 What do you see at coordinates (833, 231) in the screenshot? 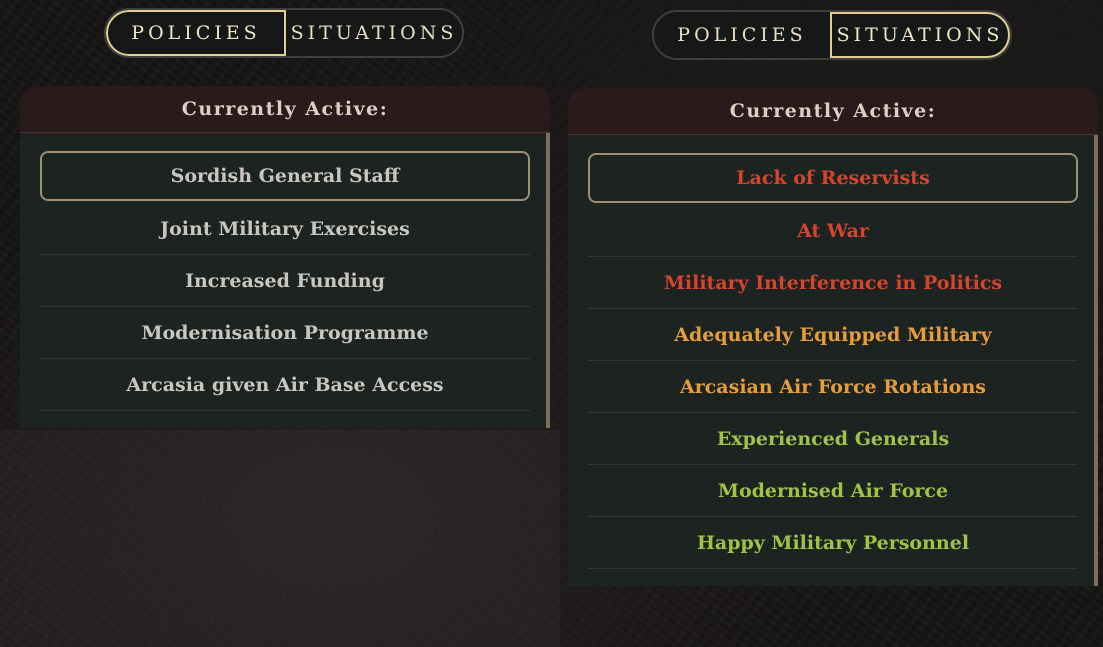
I see `list-item: At War` at bounding box center [833, 231].